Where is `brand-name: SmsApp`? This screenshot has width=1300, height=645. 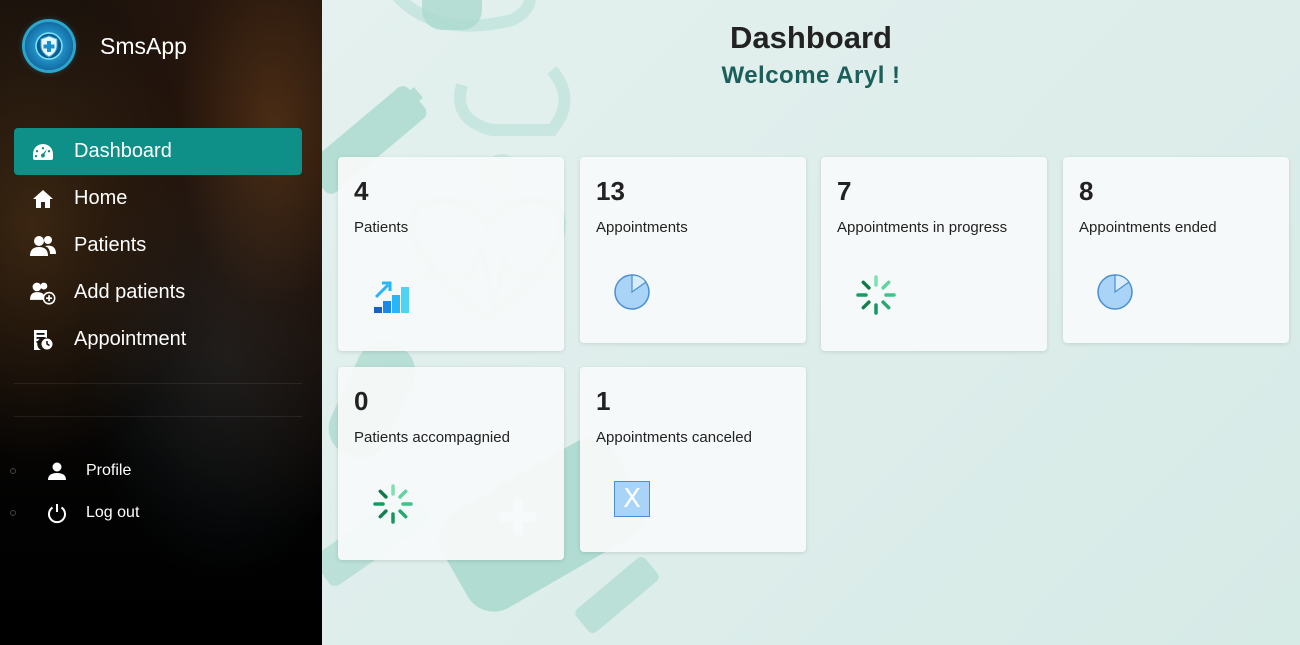 brand-name: SmsApp is located at coordinates (143, 45).